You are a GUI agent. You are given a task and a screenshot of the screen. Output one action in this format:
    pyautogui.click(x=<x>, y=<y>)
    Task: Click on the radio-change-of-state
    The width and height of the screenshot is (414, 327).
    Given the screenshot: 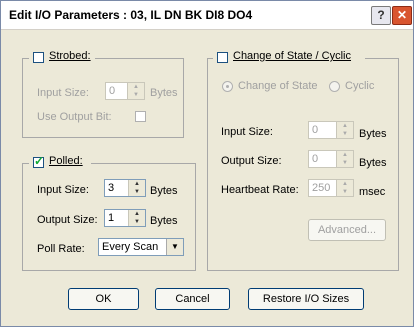 What is the action you would take?
    pyautogui.click(x=227, y=86)
    